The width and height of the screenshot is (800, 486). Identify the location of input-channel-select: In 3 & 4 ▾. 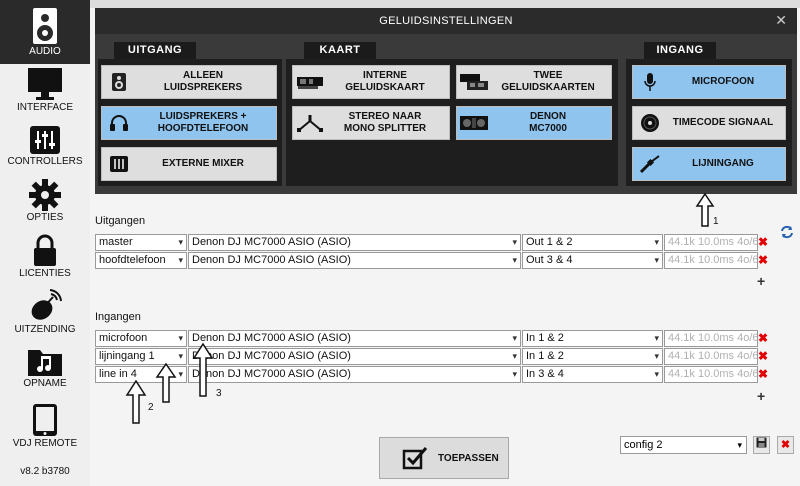
(592, 374).